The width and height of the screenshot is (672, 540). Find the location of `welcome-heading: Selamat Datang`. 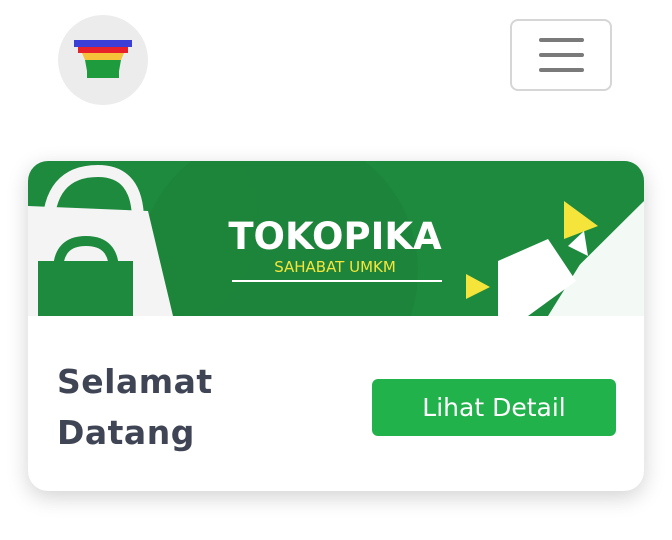

welcome-heading: Selamat Datang is located at coordinates (147, 407).